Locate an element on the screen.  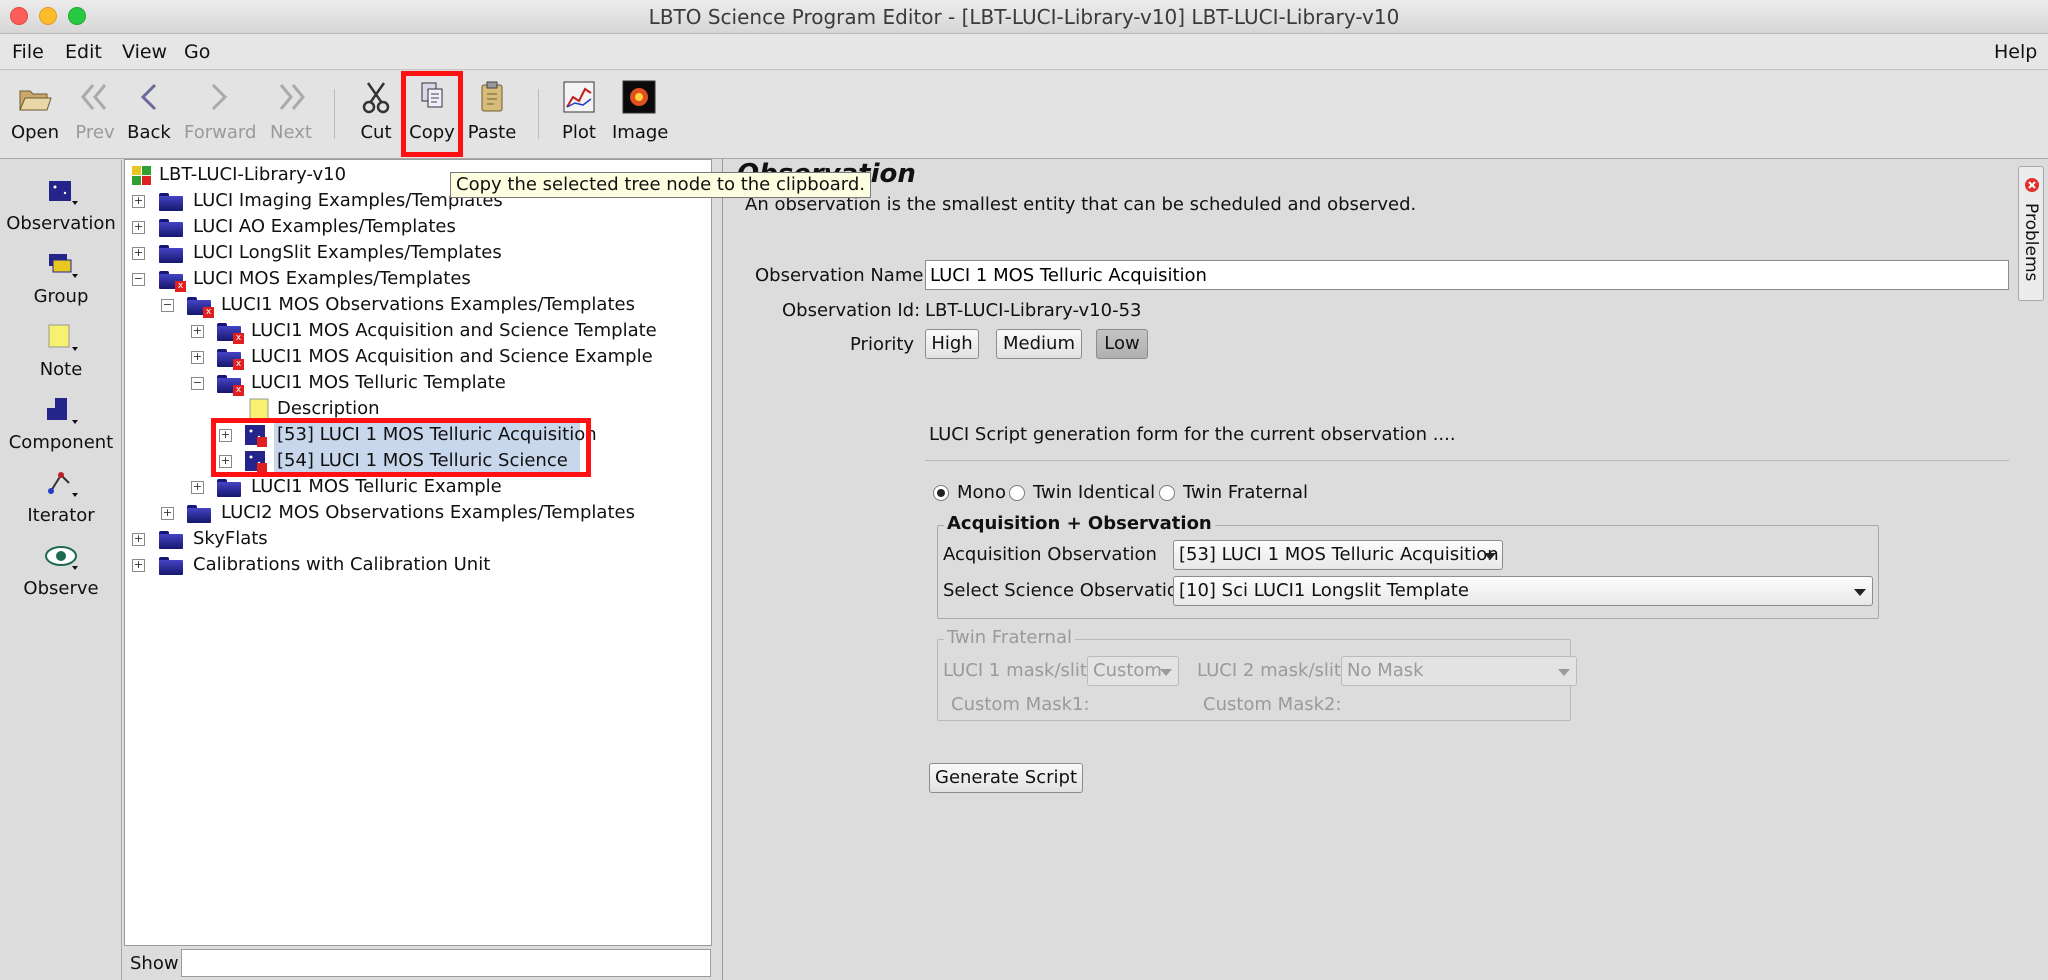
palette-component: Component is located at coordinates (61, 424).